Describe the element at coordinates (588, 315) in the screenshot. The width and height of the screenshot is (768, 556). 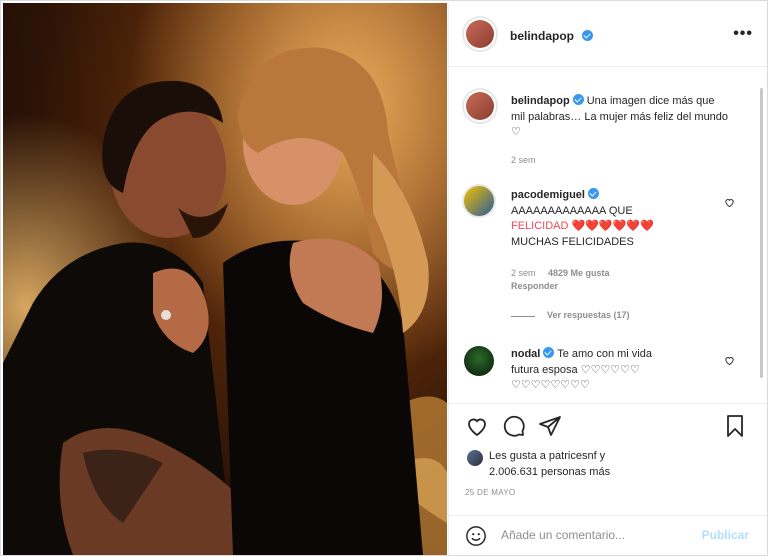
I see `view-replies-button: Ver respuestas (17)` at that location.